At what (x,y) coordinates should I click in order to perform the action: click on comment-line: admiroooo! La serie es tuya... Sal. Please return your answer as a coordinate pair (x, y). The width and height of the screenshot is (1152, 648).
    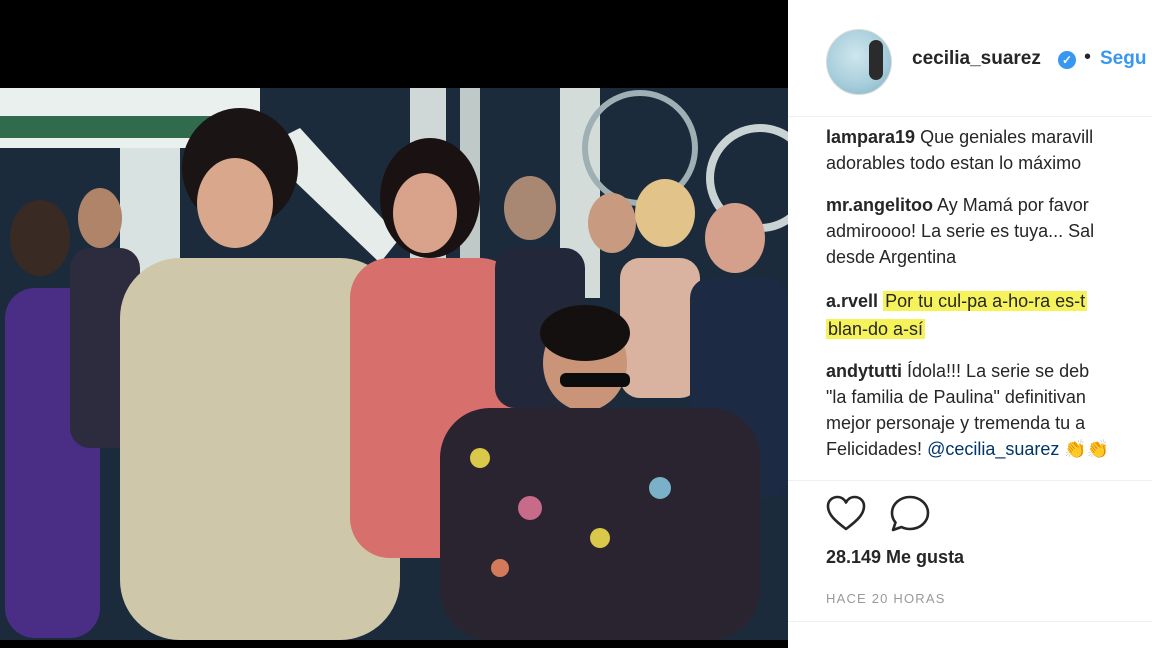
    Looking at the image, I should click on (960, 231).